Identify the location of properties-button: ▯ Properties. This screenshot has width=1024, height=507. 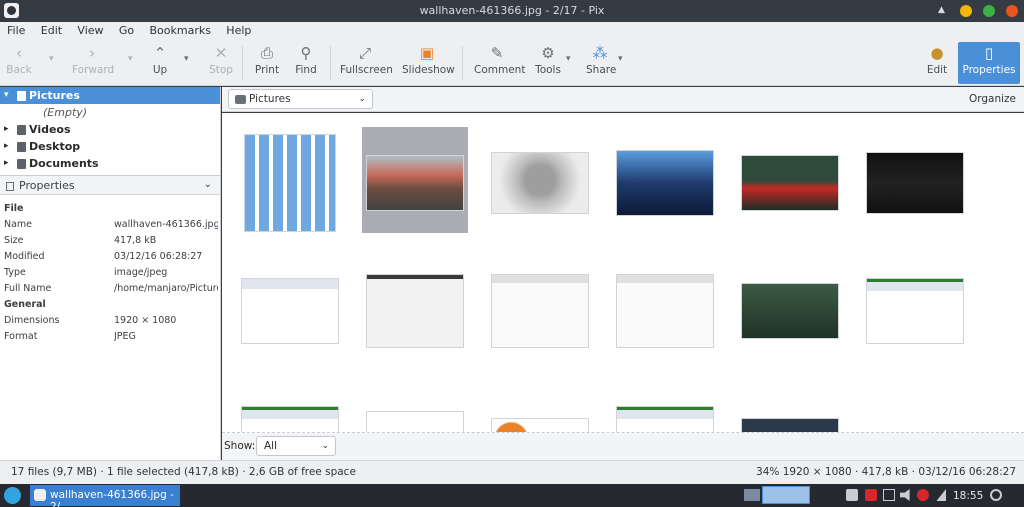
(989, 63).